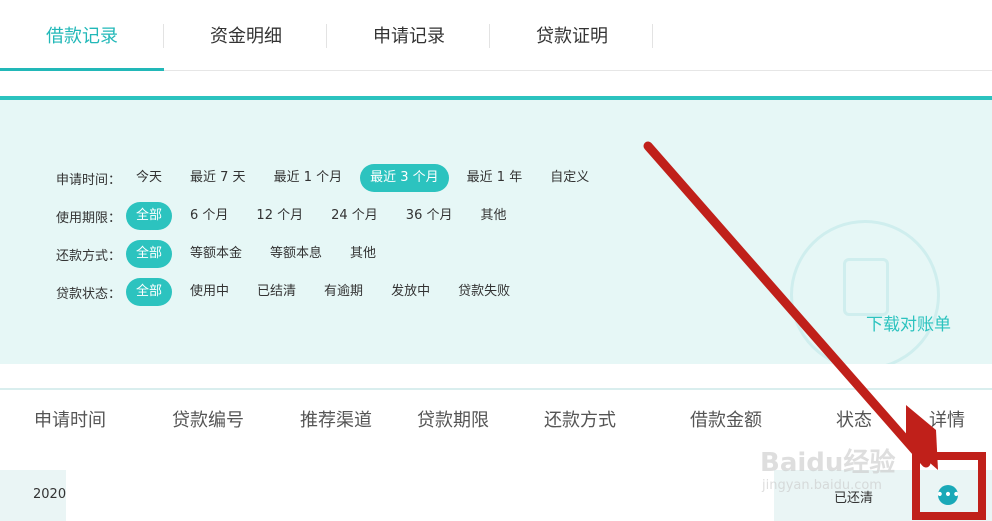  What do you see at coordinates (276, 292) in the screenshot?
I see `filter-option: 已结清` at bounding box center [276, 292].